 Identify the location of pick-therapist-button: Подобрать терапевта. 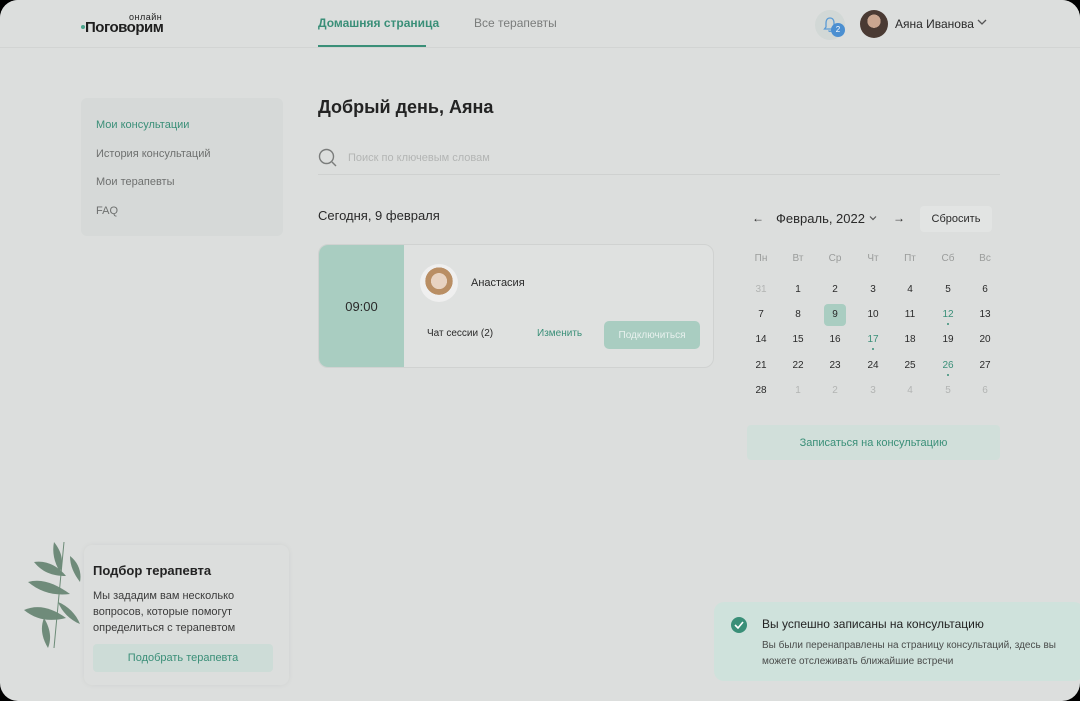
(183, 658).